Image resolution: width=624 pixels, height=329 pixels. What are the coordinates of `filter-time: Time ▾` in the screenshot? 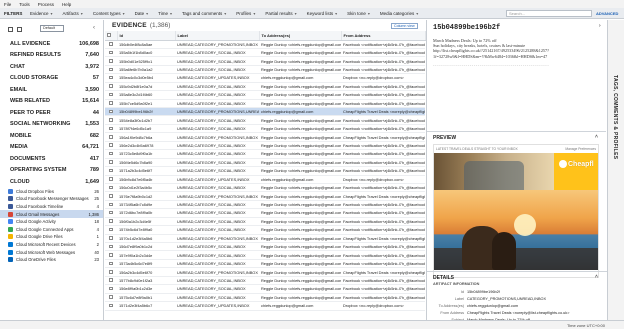 It's located at (165, 13).